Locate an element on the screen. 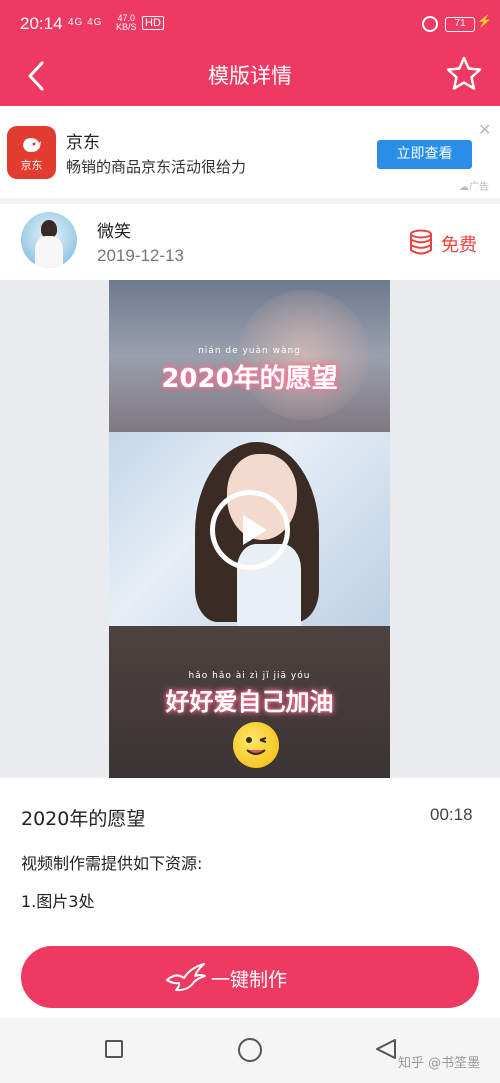  ad-tag-label: 广告 is located at coordinates (479, 187).